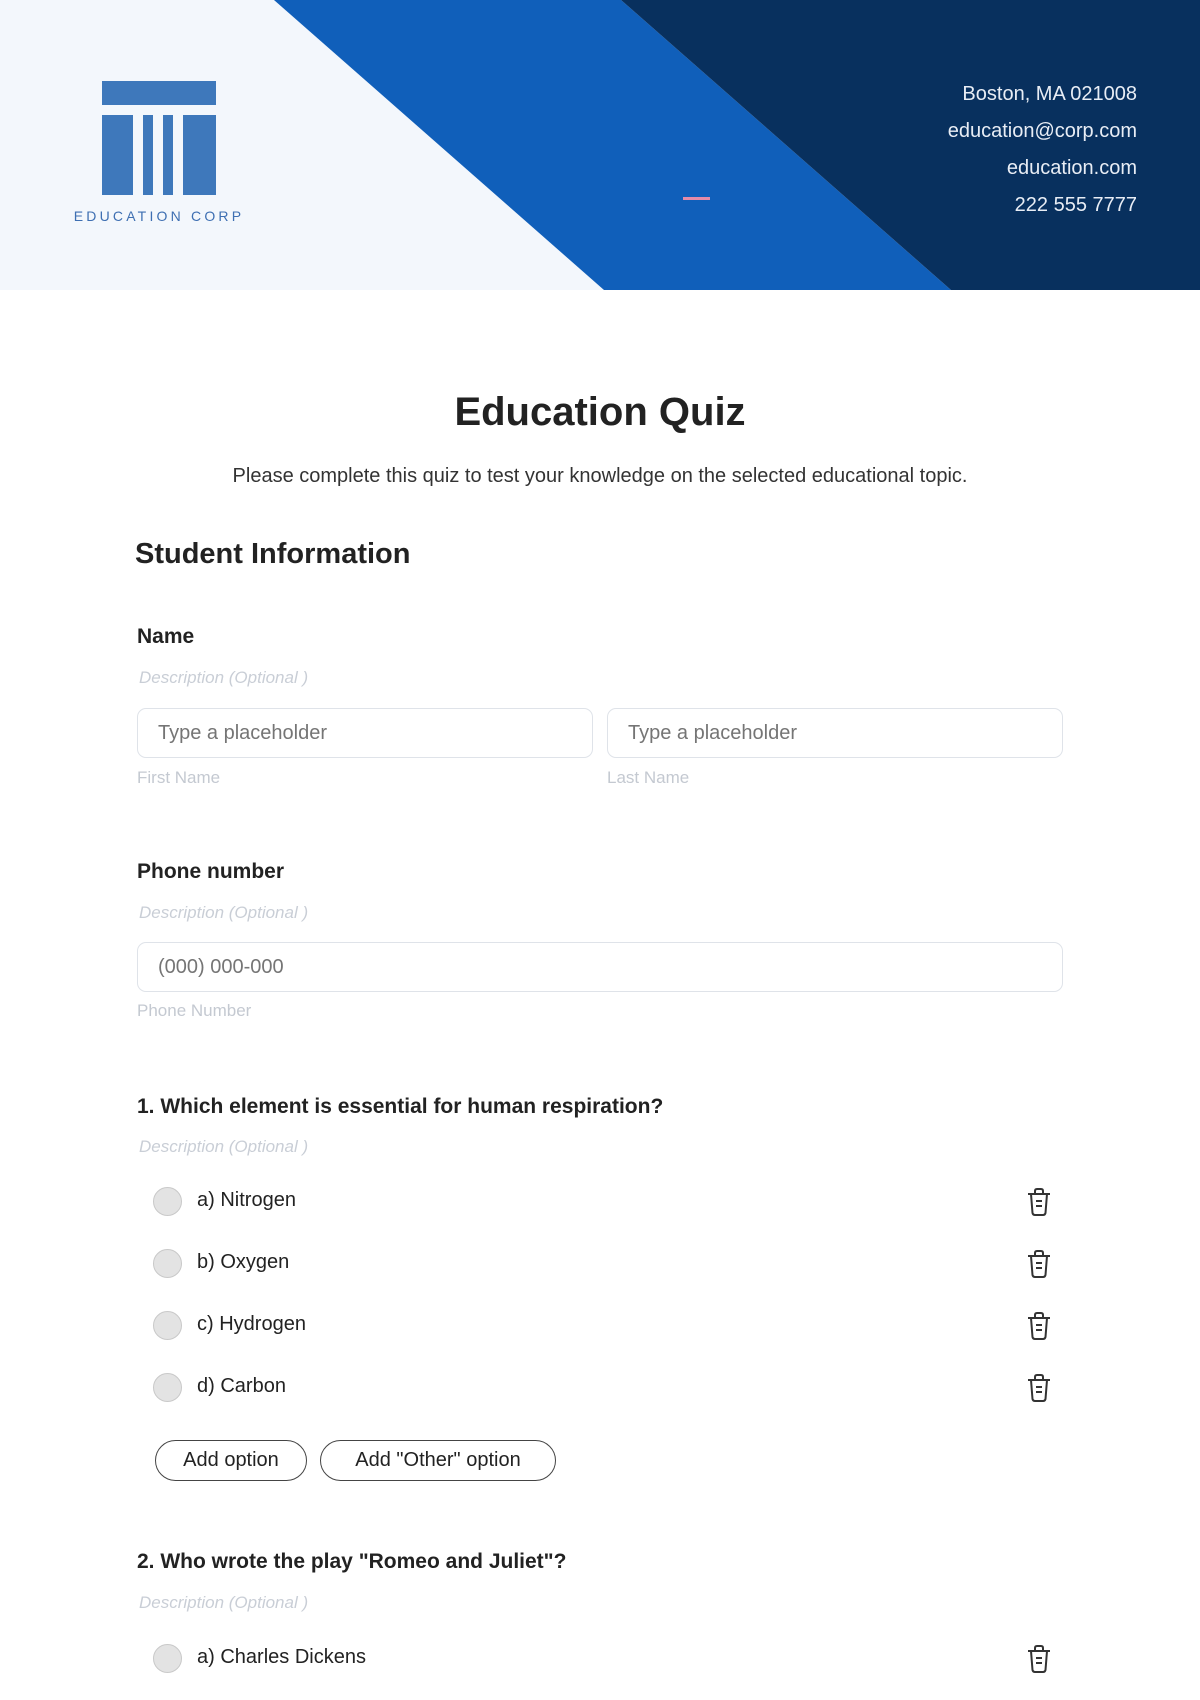 The width and height of the screenshot is (1200, 1700). Describe the element at coordinates (1075, 205) in the screenshot. I see `contact-phone: 222 555 7777` at that location.